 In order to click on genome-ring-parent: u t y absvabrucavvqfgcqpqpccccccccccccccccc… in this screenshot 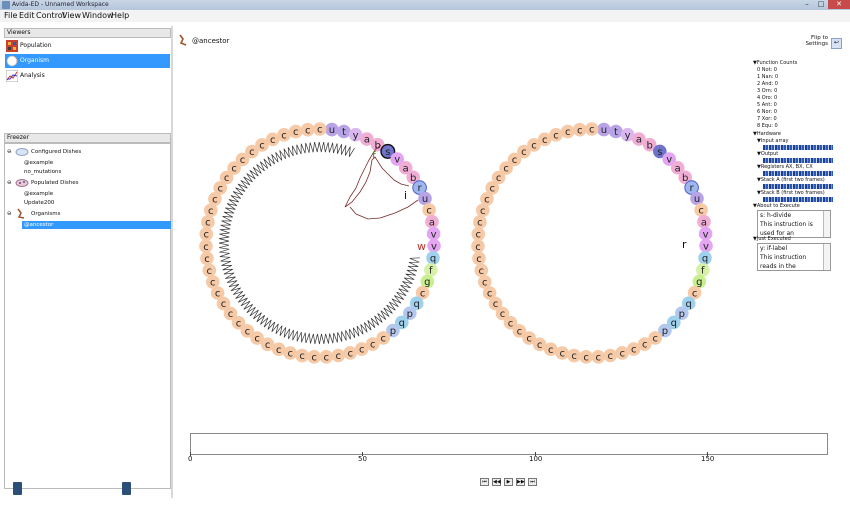, I will do `click(320, 243)`.